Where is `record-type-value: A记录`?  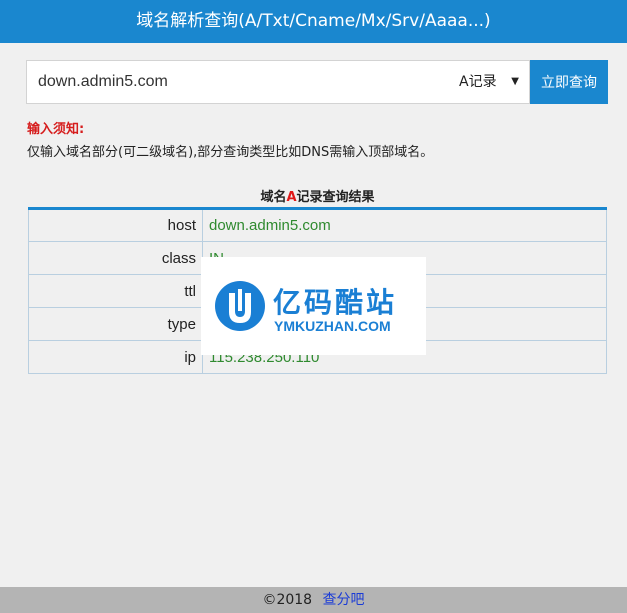 record-type-value: A记录 is located at coordinates (478, 82).